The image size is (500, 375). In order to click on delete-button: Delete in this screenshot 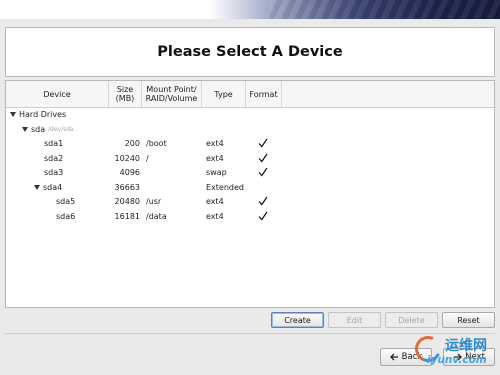, I will do `click(411, 320)`.